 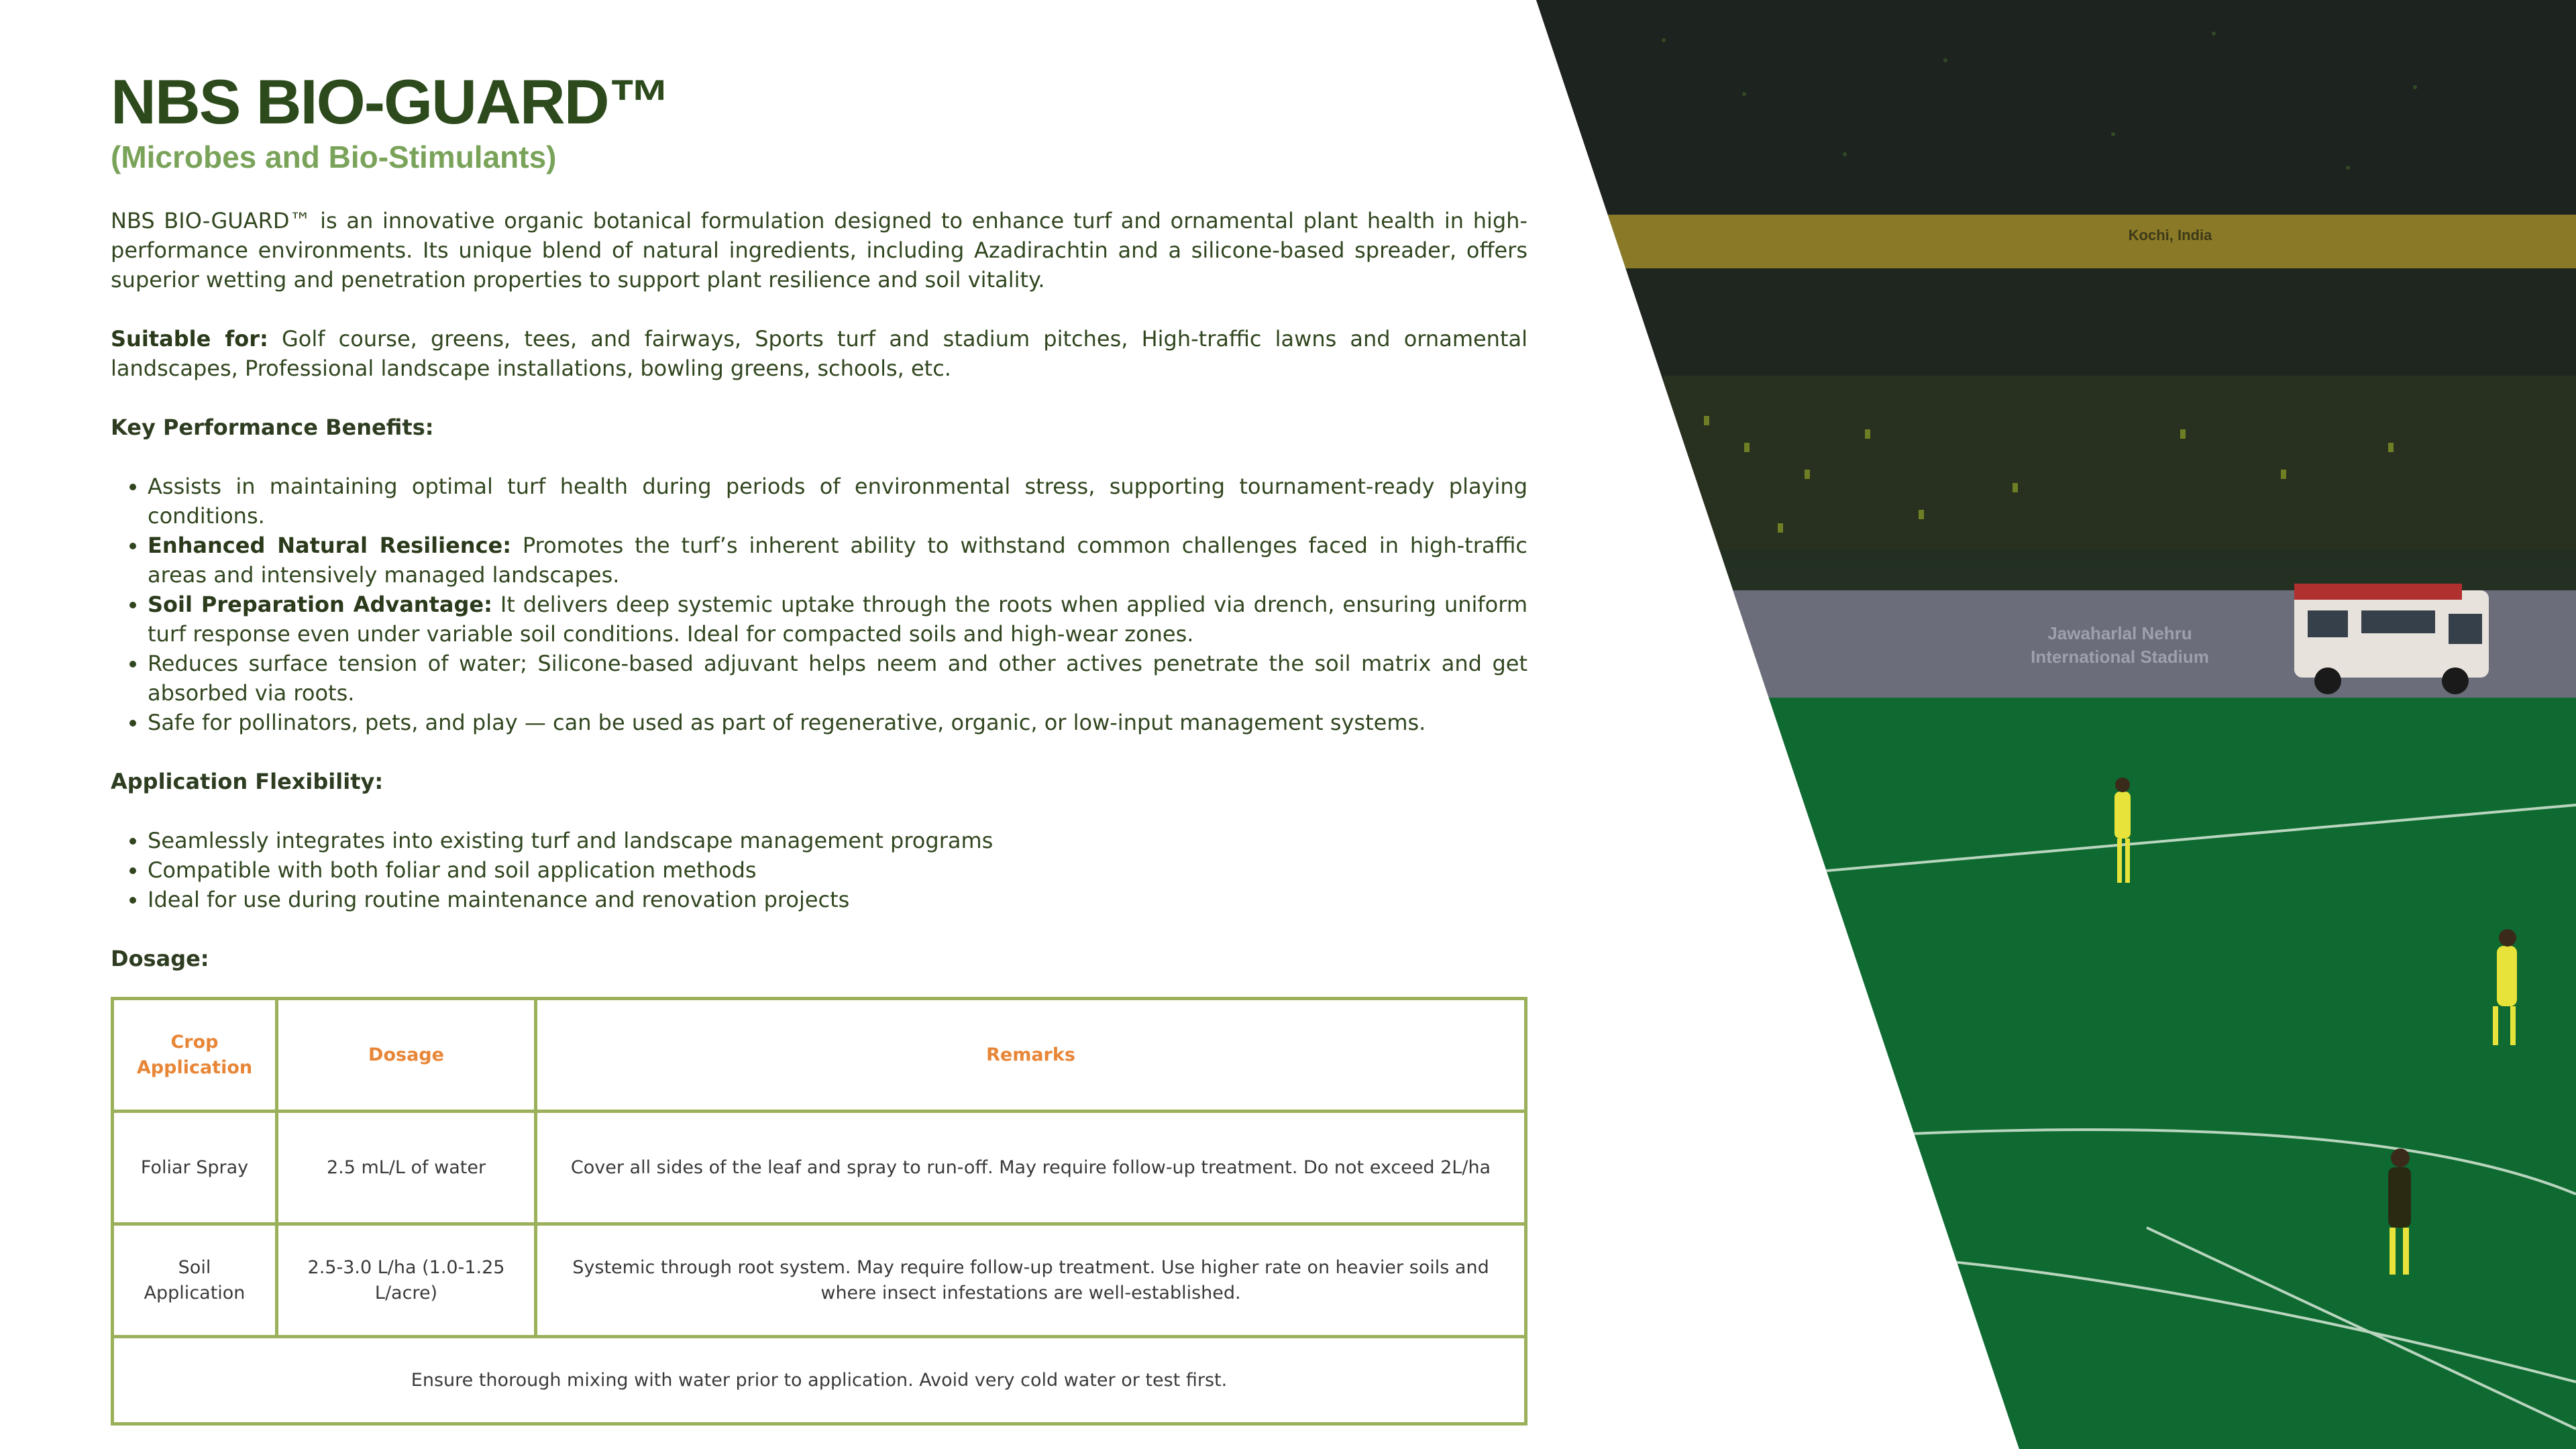 What do you see at coordinates (2119, 633) in the screenshot?
I see `stadium-name-line-1: Jawaharlal Nehru` at bounding box center [2119, 633].